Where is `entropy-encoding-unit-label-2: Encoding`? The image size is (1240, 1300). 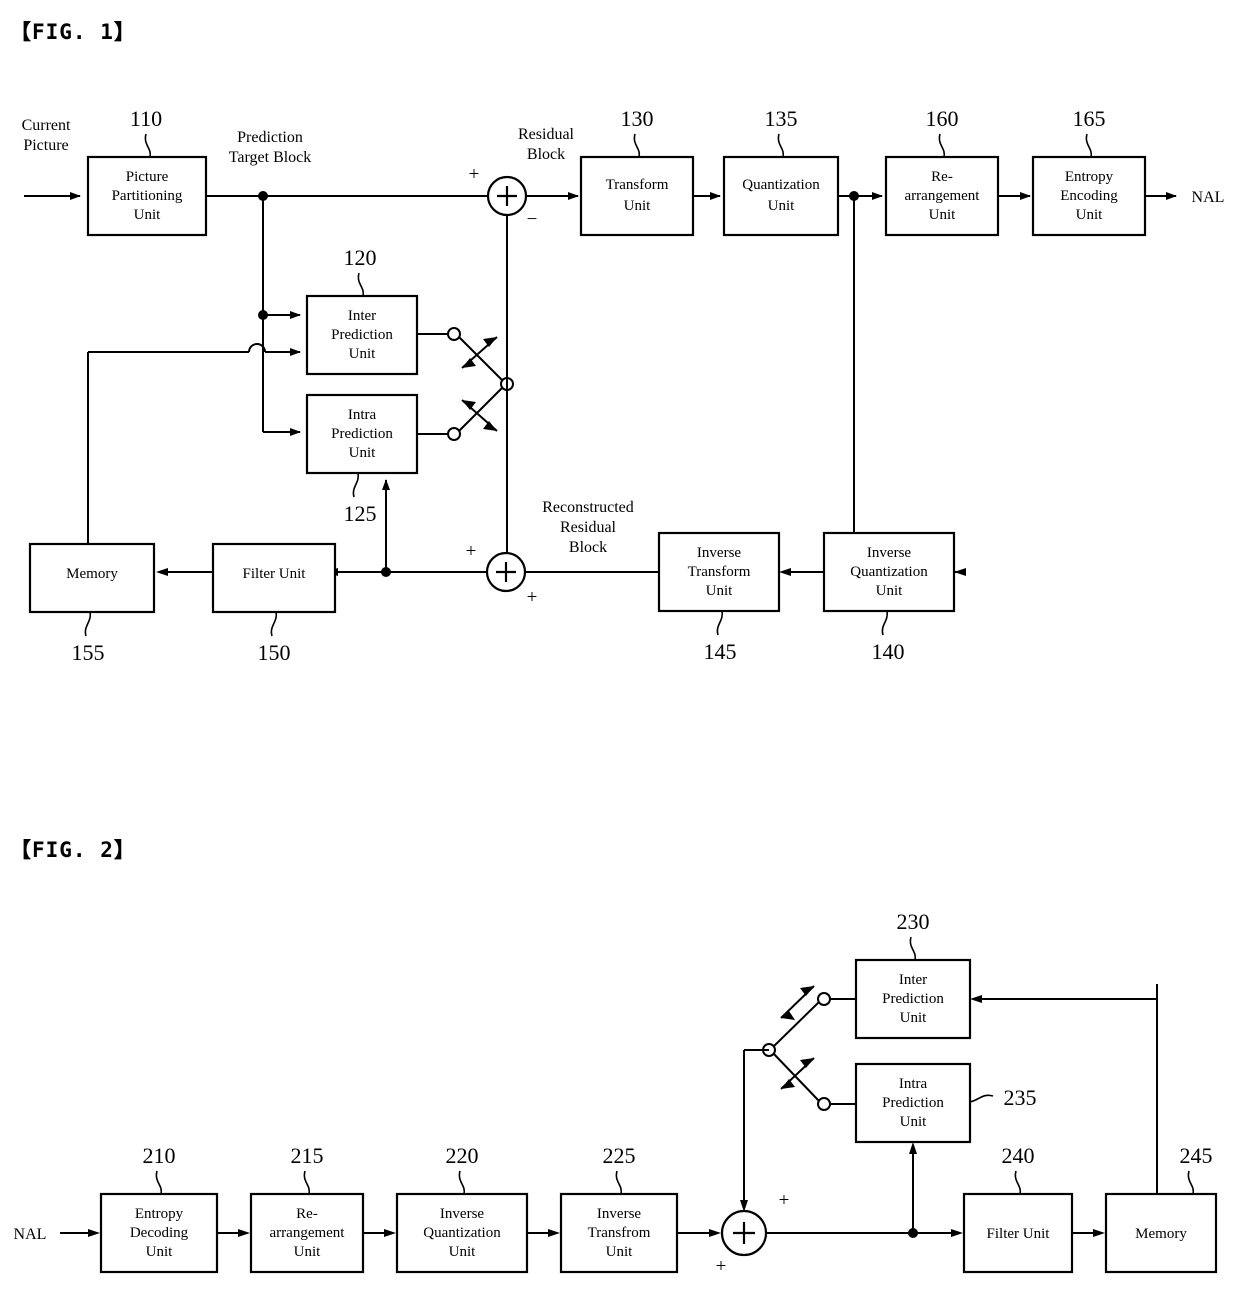
entropy-encoding-unit-label-2: Encoding is located at coordinates (1089, 196).